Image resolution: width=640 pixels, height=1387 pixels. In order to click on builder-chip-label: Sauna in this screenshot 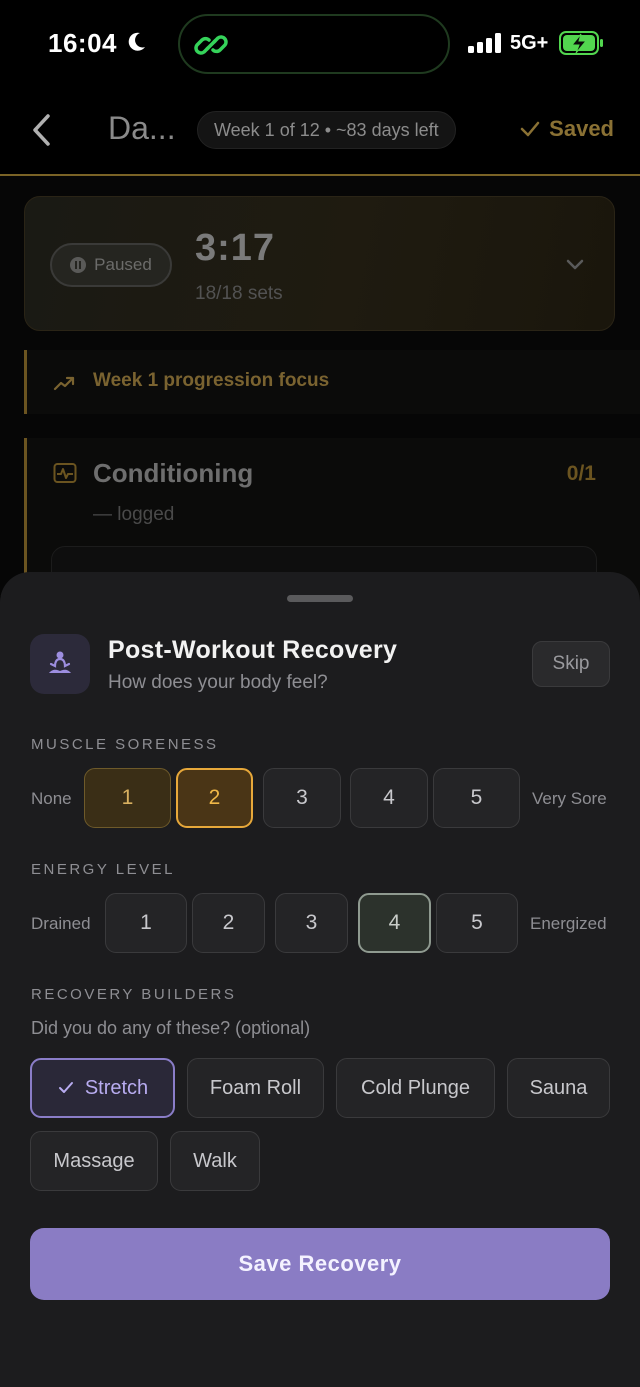, I will do `click(558, 1087)`.